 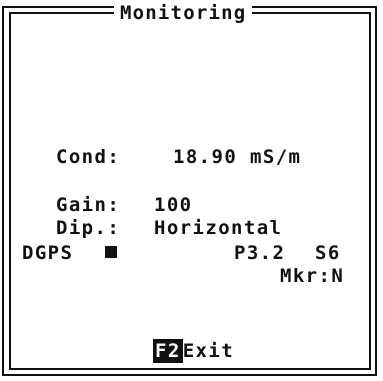 What do you see at coordinates (328, 253) in the screenshot?
I see `s-value: S6` at bounding box center [328, 253].